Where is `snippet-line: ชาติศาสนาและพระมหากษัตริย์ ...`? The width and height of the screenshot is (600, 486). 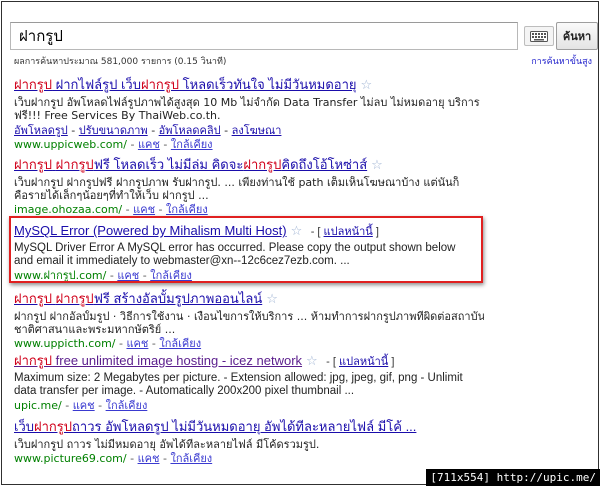
snippet-line: ชาติศาสนาและพระมหากษัตริย์ ... is located at coordinates (95, 329).